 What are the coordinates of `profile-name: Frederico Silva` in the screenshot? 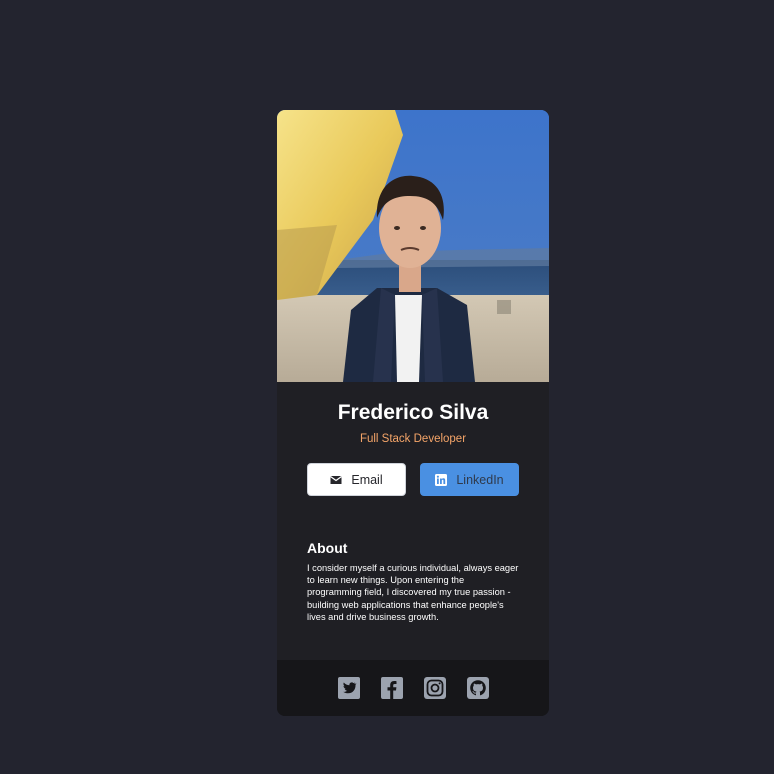 It's located at (413, 412).